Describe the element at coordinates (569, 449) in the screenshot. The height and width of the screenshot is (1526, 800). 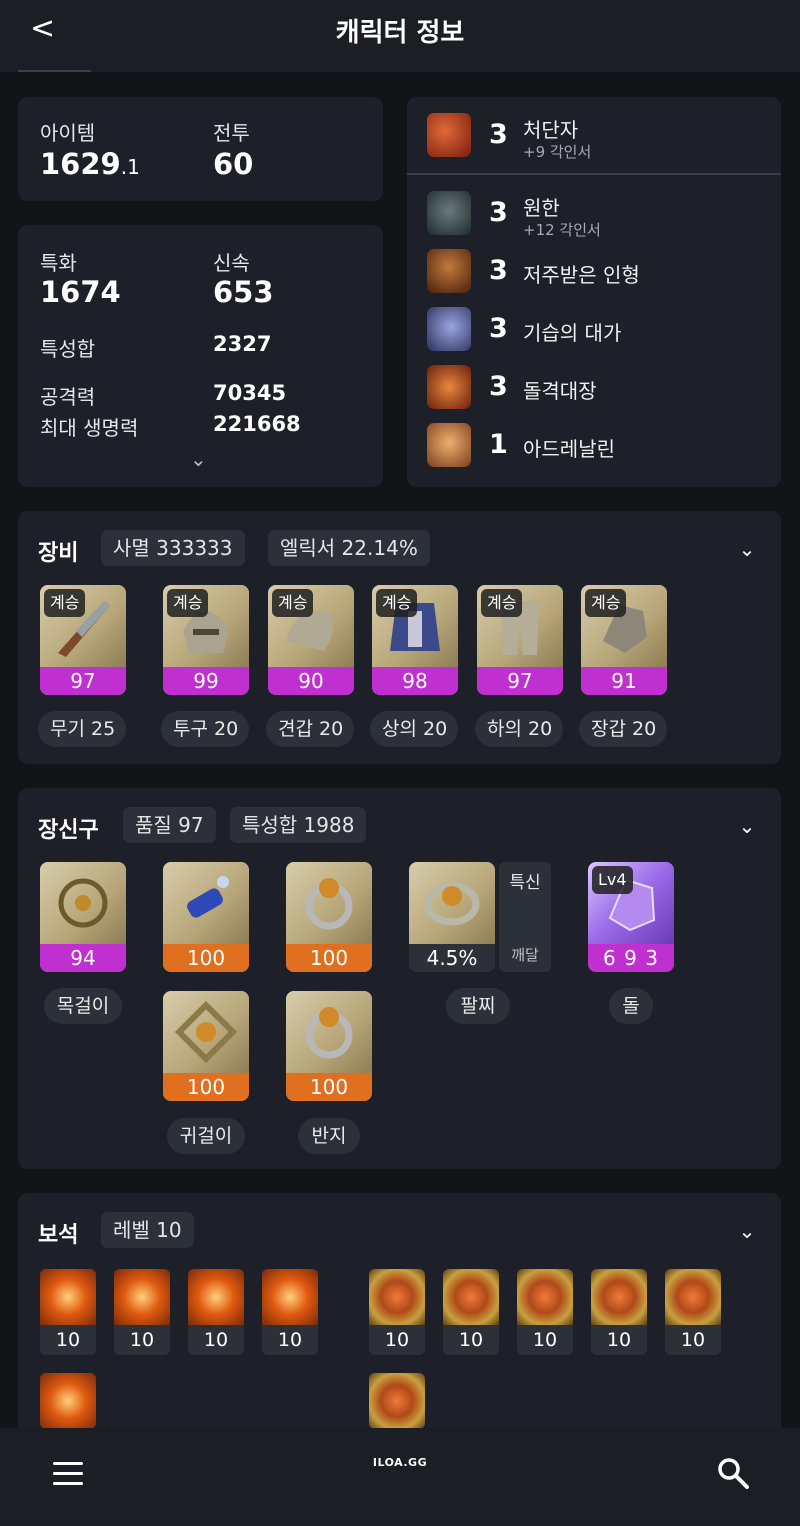
I see `engraving-name: 아드레날린` at that location.